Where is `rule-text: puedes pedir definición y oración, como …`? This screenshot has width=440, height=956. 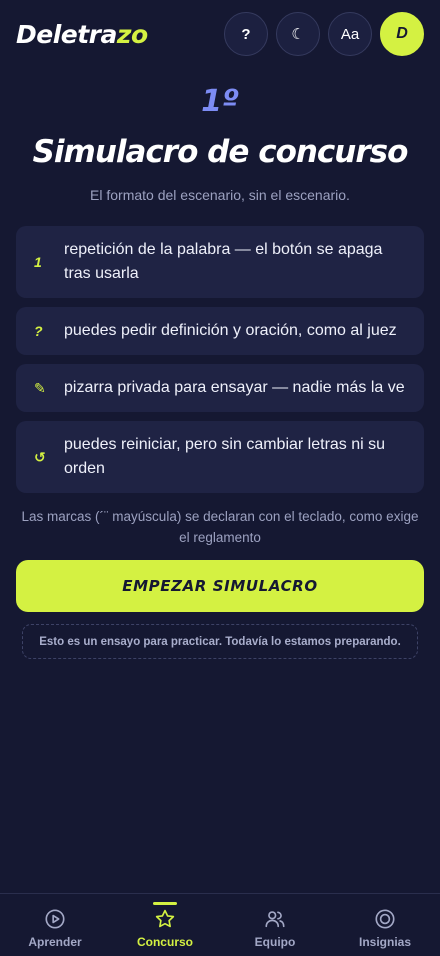
rule-text: puedes pedir definición y oración, como … is located at coordinates (230, 330).